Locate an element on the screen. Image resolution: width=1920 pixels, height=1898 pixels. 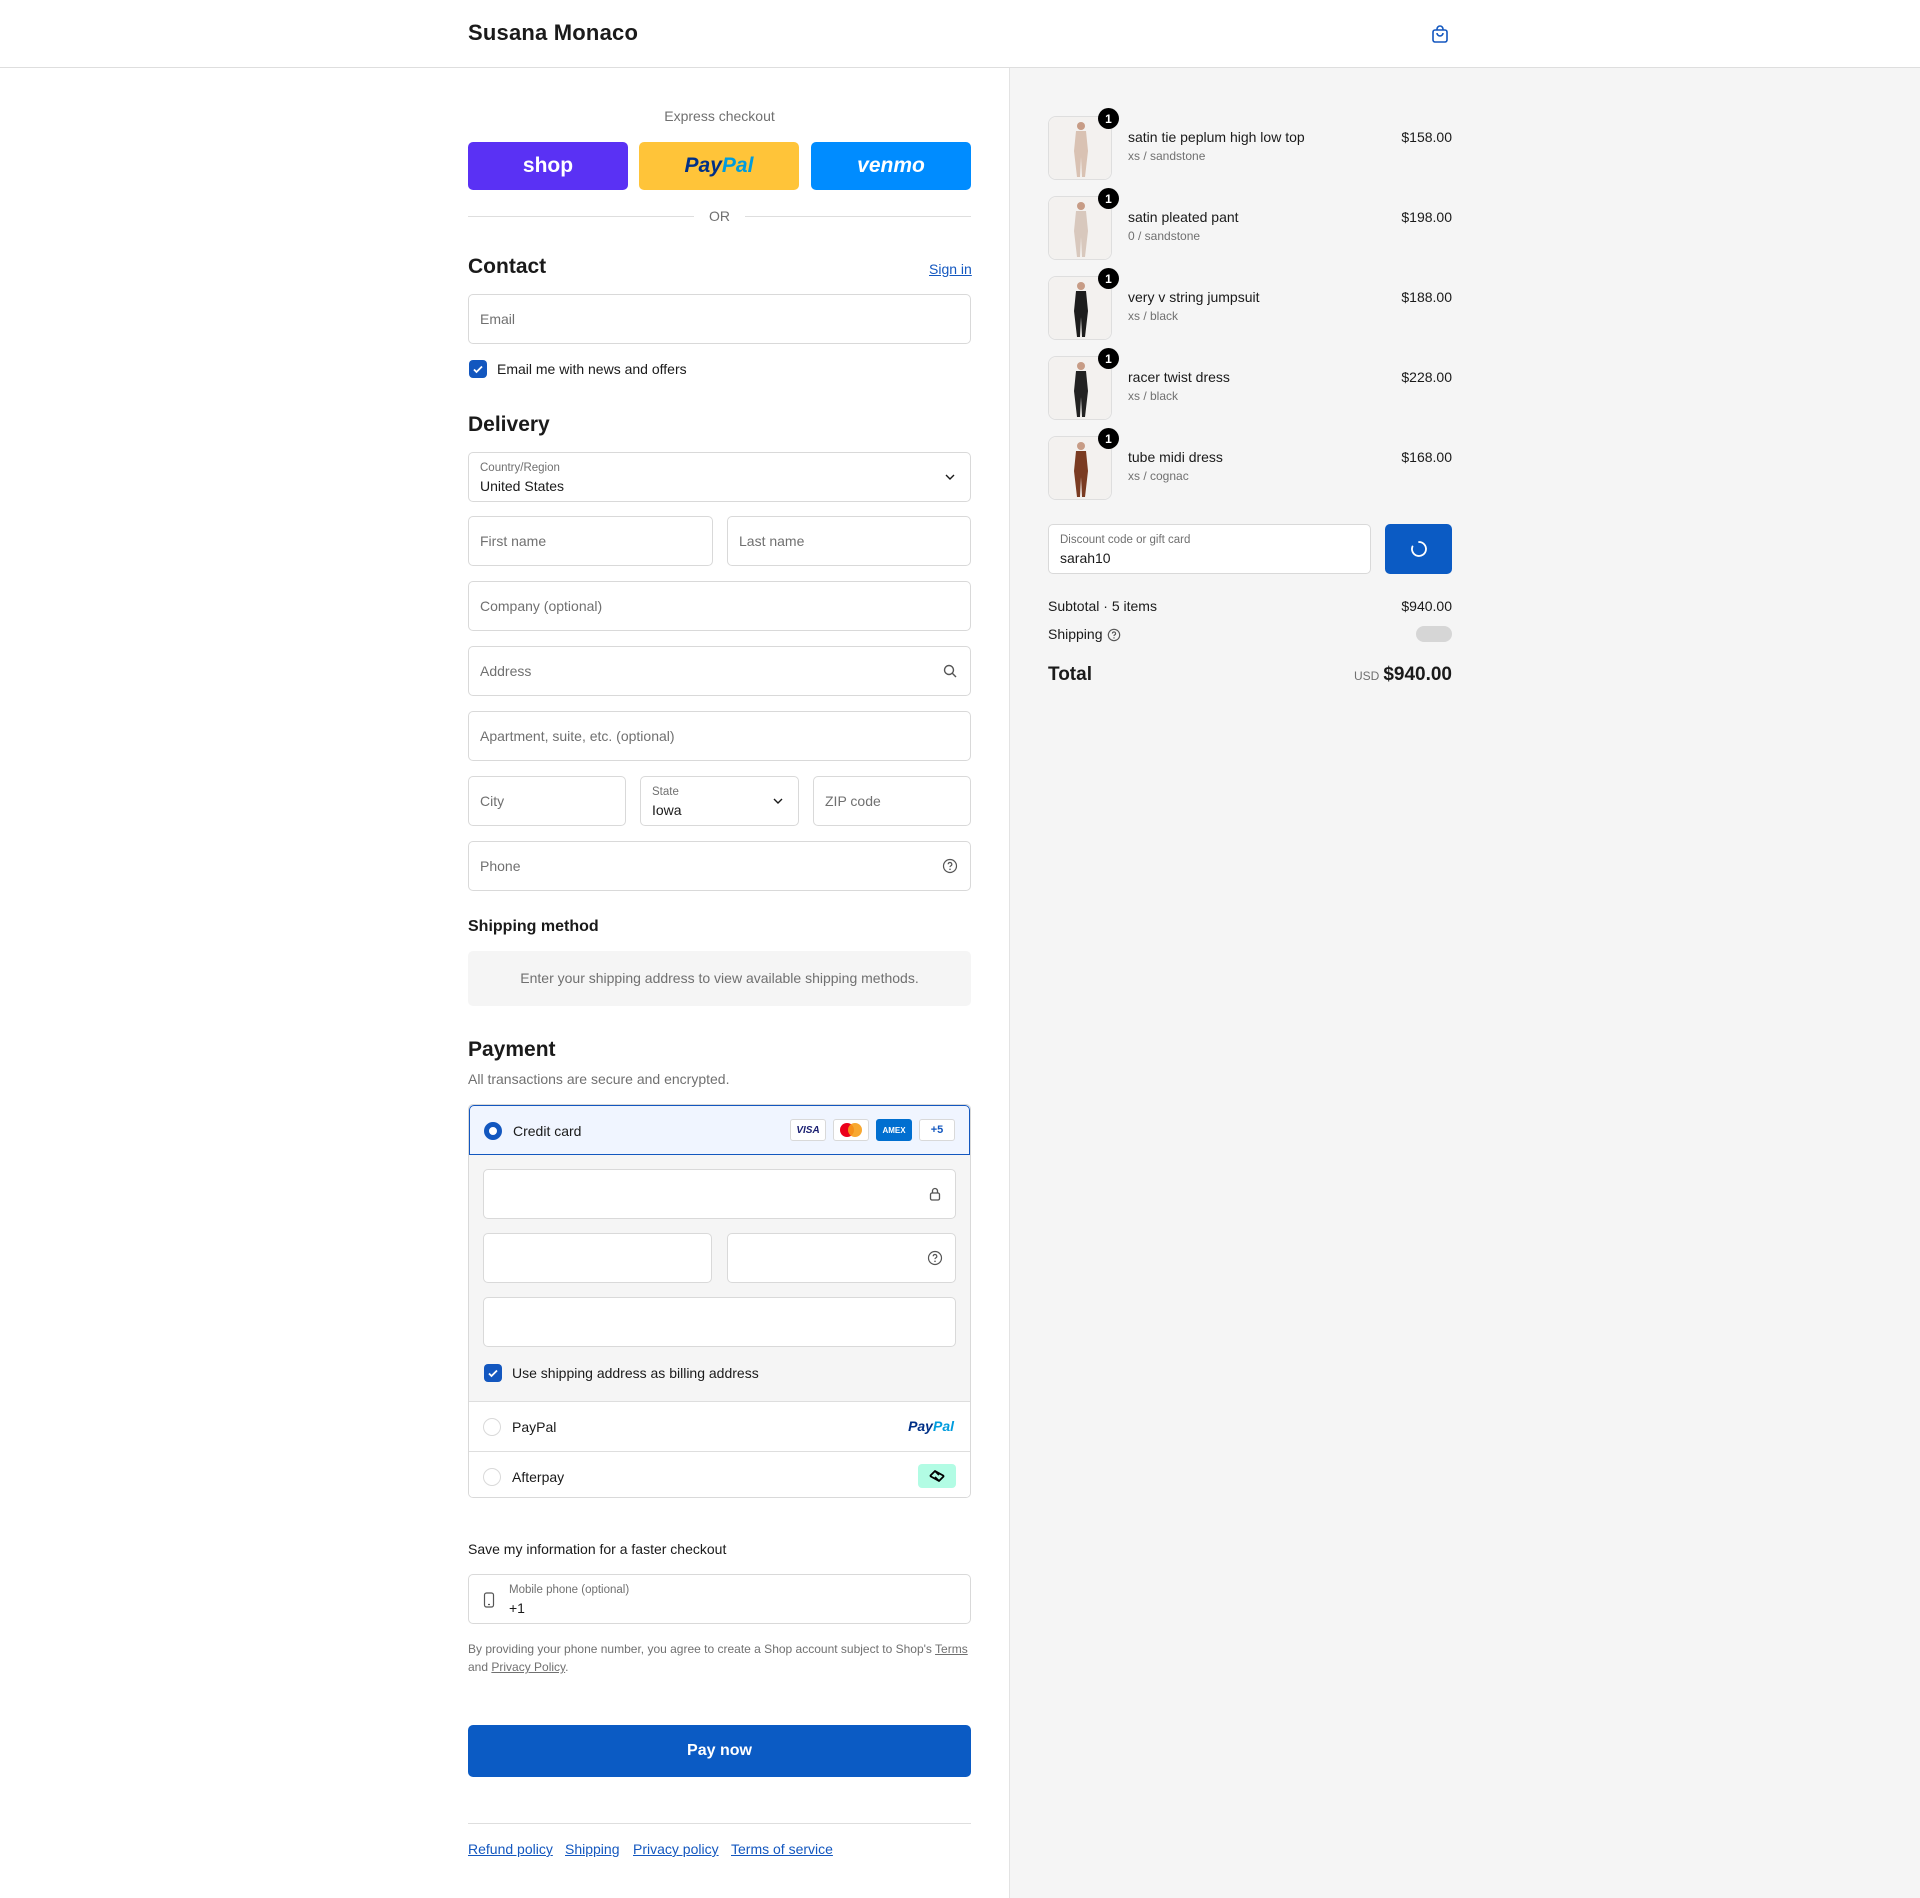
product-price: $228.00 is located at coordinates (1426, 377).